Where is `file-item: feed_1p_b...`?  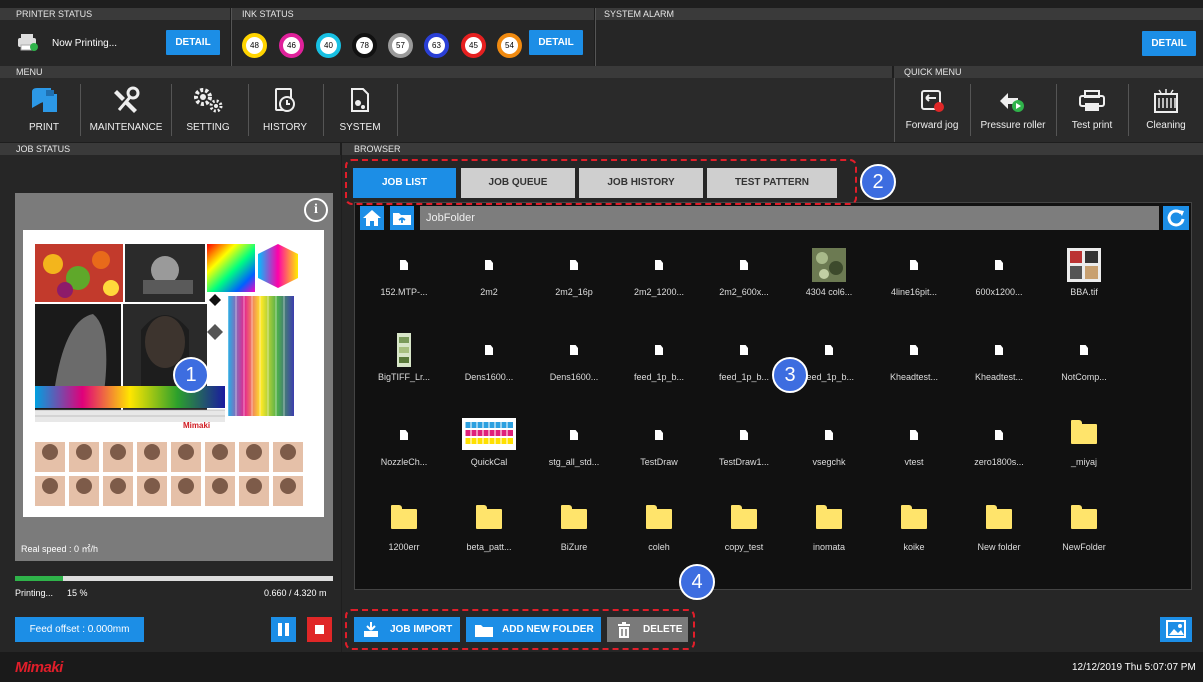 file-item: feed_1p_b... is located at coordinates (659, 357).